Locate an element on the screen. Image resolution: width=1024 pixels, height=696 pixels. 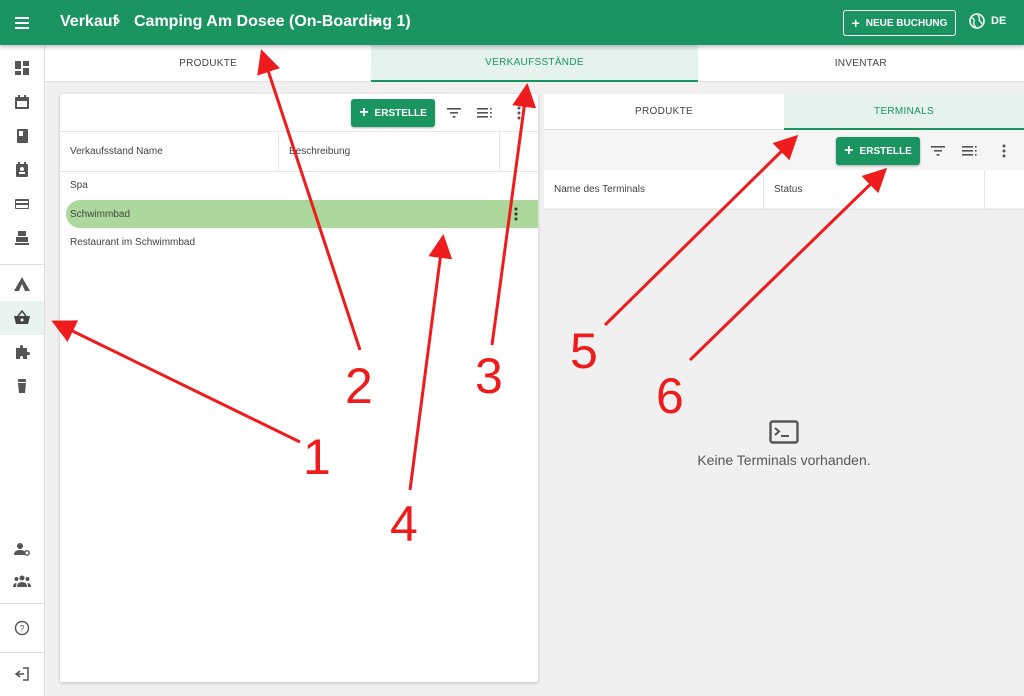
credit-card-icon is located at coordinates (22, 204).